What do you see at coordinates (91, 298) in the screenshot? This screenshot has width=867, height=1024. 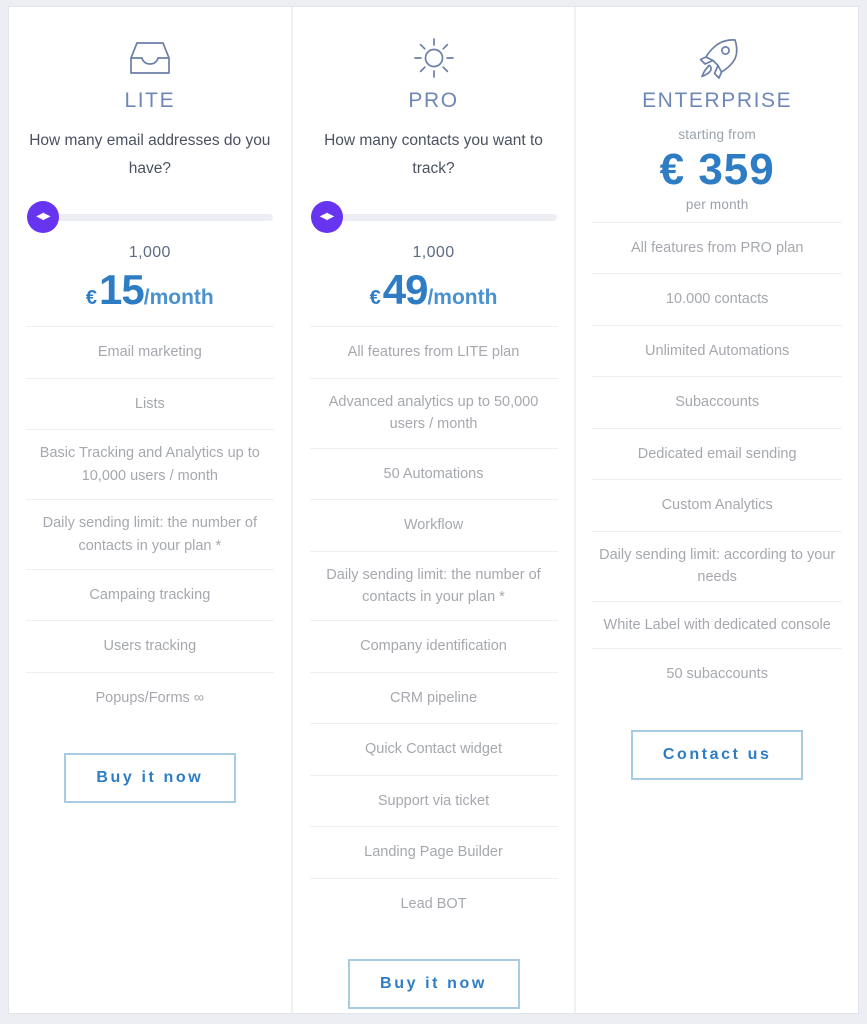 I see `price-currency-lite: €` at bounding box center [91, 298].